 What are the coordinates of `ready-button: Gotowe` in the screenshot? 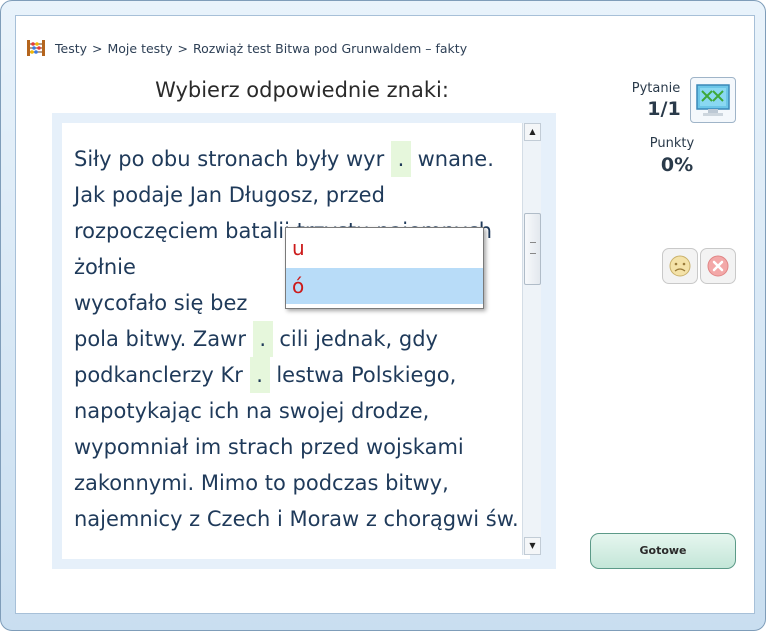 It's located at (663, 551).